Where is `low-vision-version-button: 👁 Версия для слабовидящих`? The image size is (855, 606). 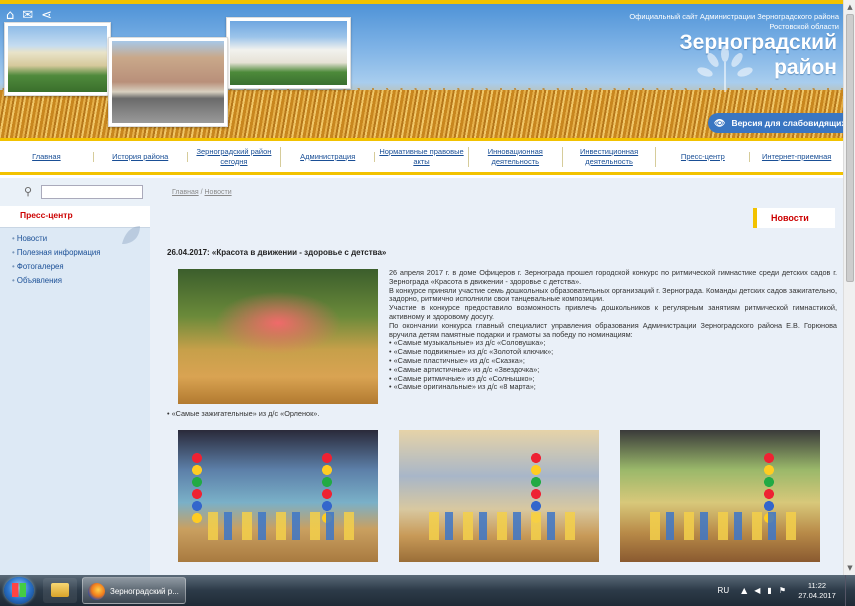 low-vision-version-button: 👁 Версия для слабовидящих is located at coordinates (775, 123).